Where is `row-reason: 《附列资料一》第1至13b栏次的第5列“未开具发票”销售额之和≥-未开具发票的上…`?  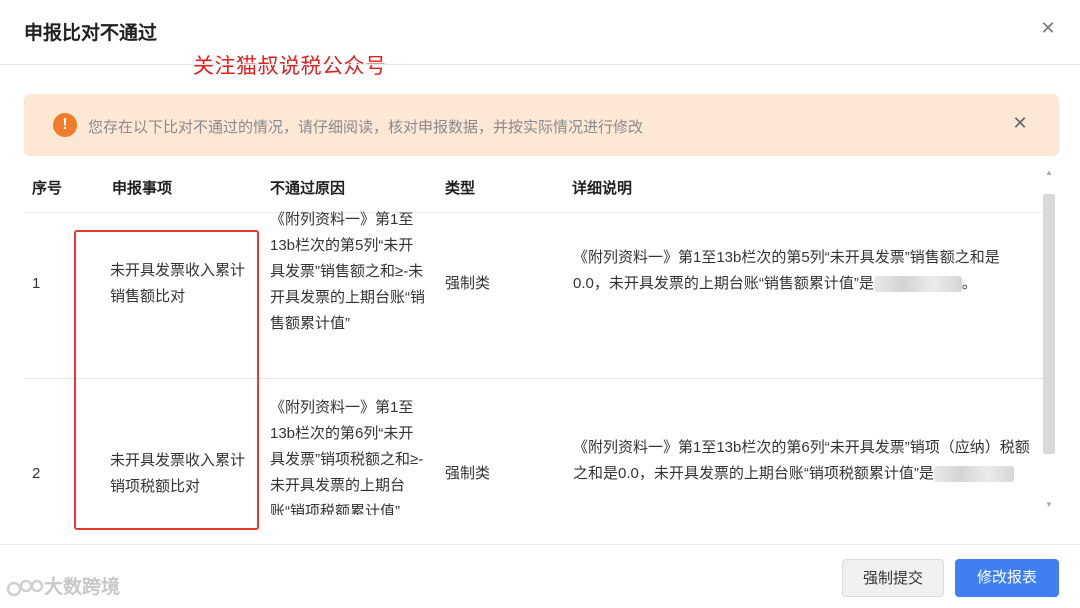
row-reason: 《附列资料一》第1至13b栏次的第5列“未开具发票”销售额之和≥-未开具发票的上… is located at coordinates (347, 271).